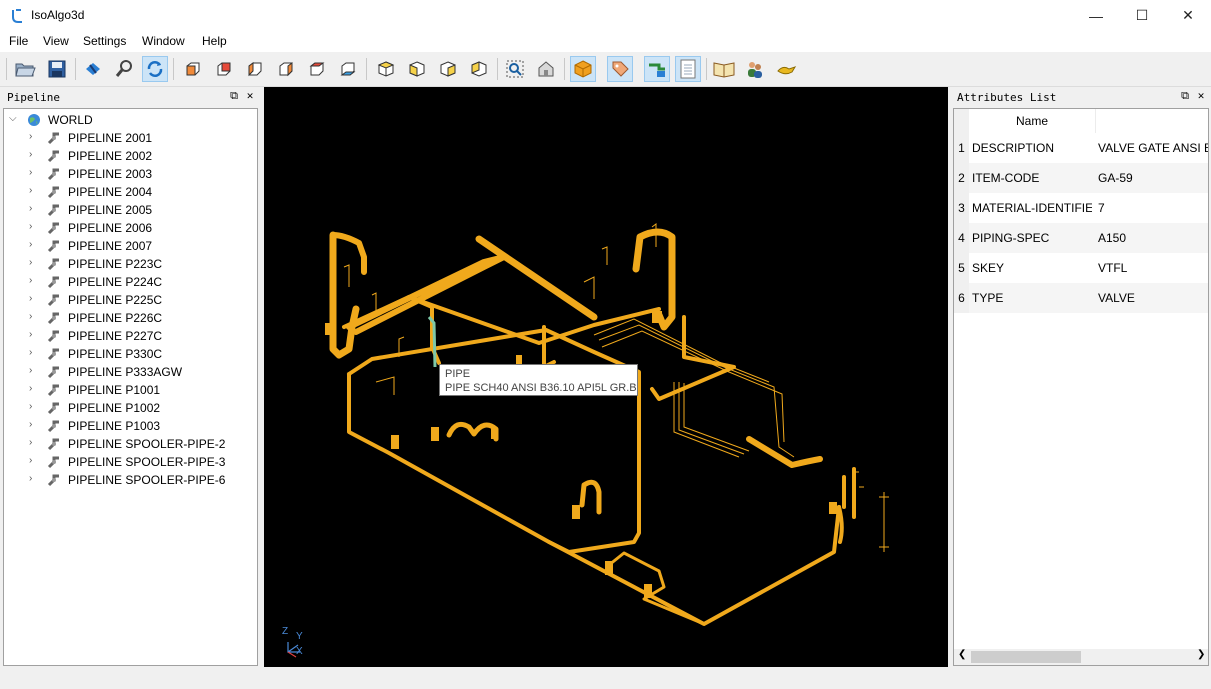 The image size is (1211, 689). What do you see at coordinates (124, 69) in the screenshot?
I see `zoom-icon` at bounding box center [124, 69].